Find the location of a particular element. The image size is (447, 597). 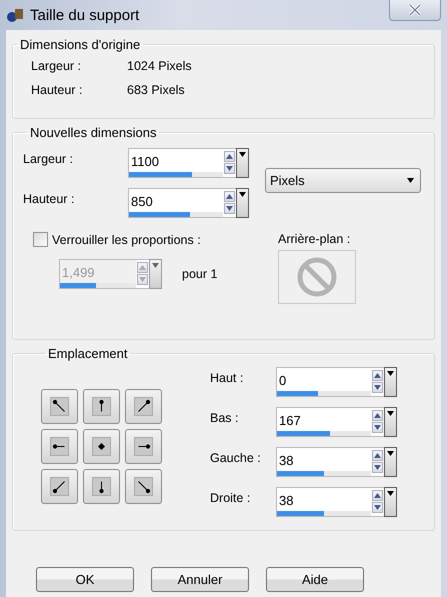

field-label: Arrière-plan : is located at coordinates (315, 239).